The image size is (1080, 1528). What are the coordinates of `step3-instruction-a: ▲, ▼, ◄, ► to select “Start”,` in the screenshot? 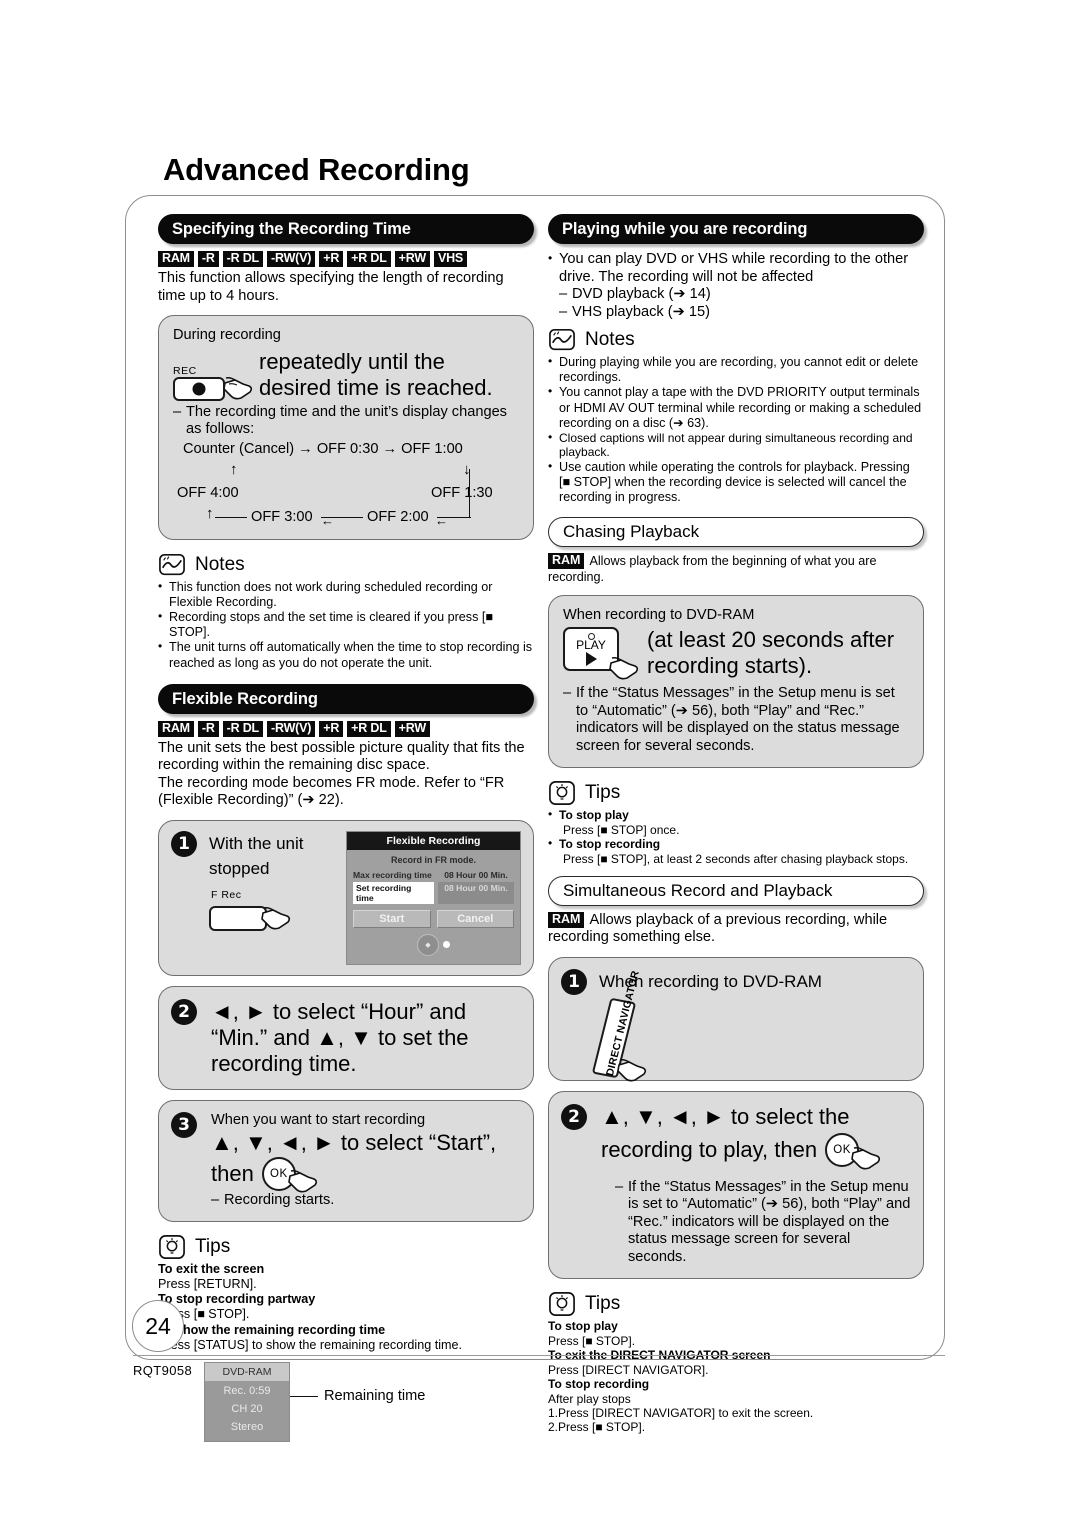 It's located at (354, 1143).